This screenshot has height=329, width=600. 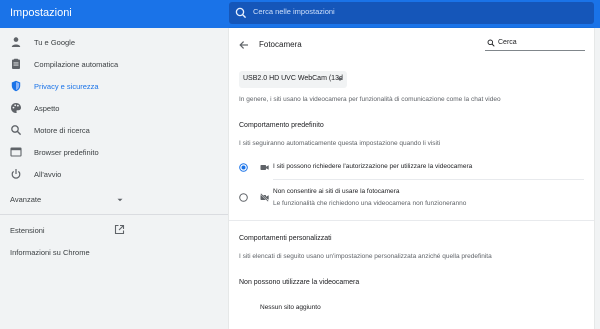 What do you see at coordinates (280, 44) in the screenshot?
I see `page-title: Fotocamera` at bounding box center [280, 44].